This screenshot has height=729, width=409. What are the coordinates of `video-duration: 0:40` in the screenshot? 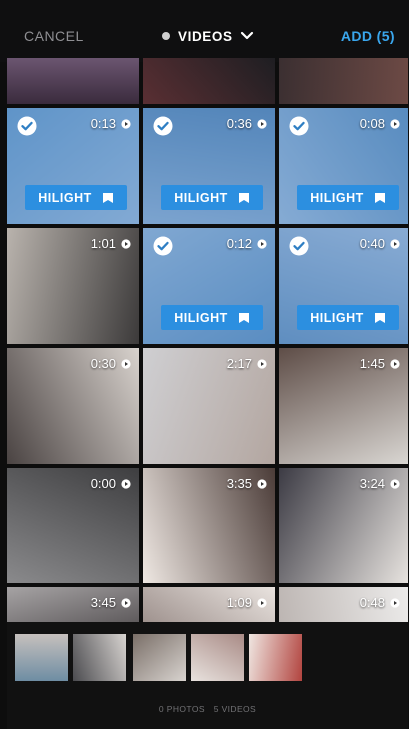 It's located at (380, 243).